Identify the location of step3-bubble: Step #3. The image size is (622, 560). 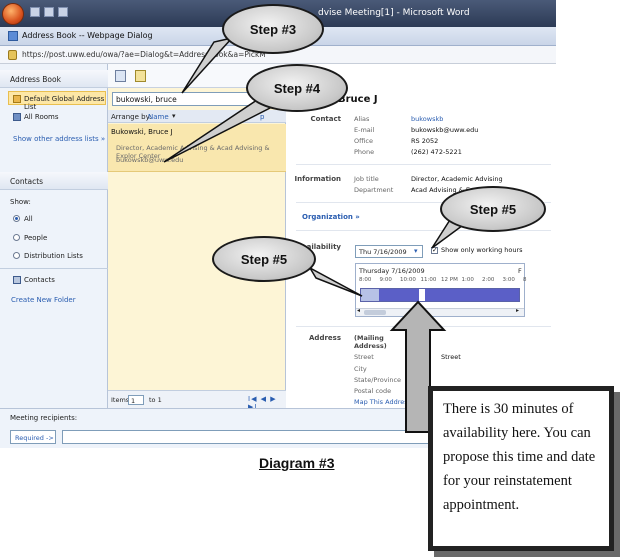
(273, 29).